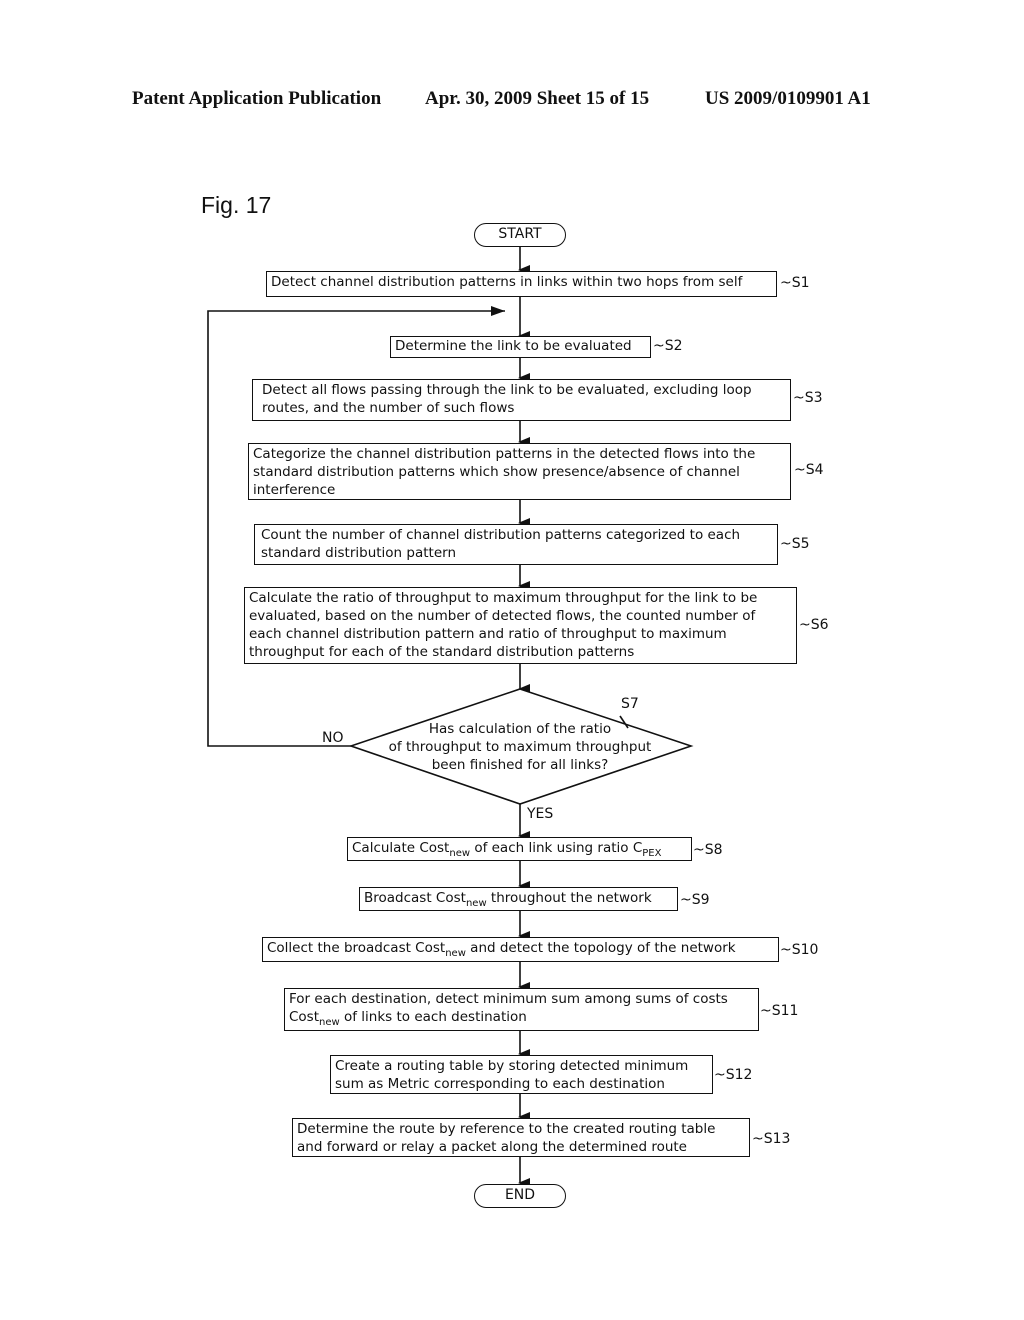 Image resolution: width=1024 pixels, height=1320 pixels. What do you see at coordinates (713, 850) in the screenshot?
I see `step-s8-id: S8` at bounding box center [713, 850].